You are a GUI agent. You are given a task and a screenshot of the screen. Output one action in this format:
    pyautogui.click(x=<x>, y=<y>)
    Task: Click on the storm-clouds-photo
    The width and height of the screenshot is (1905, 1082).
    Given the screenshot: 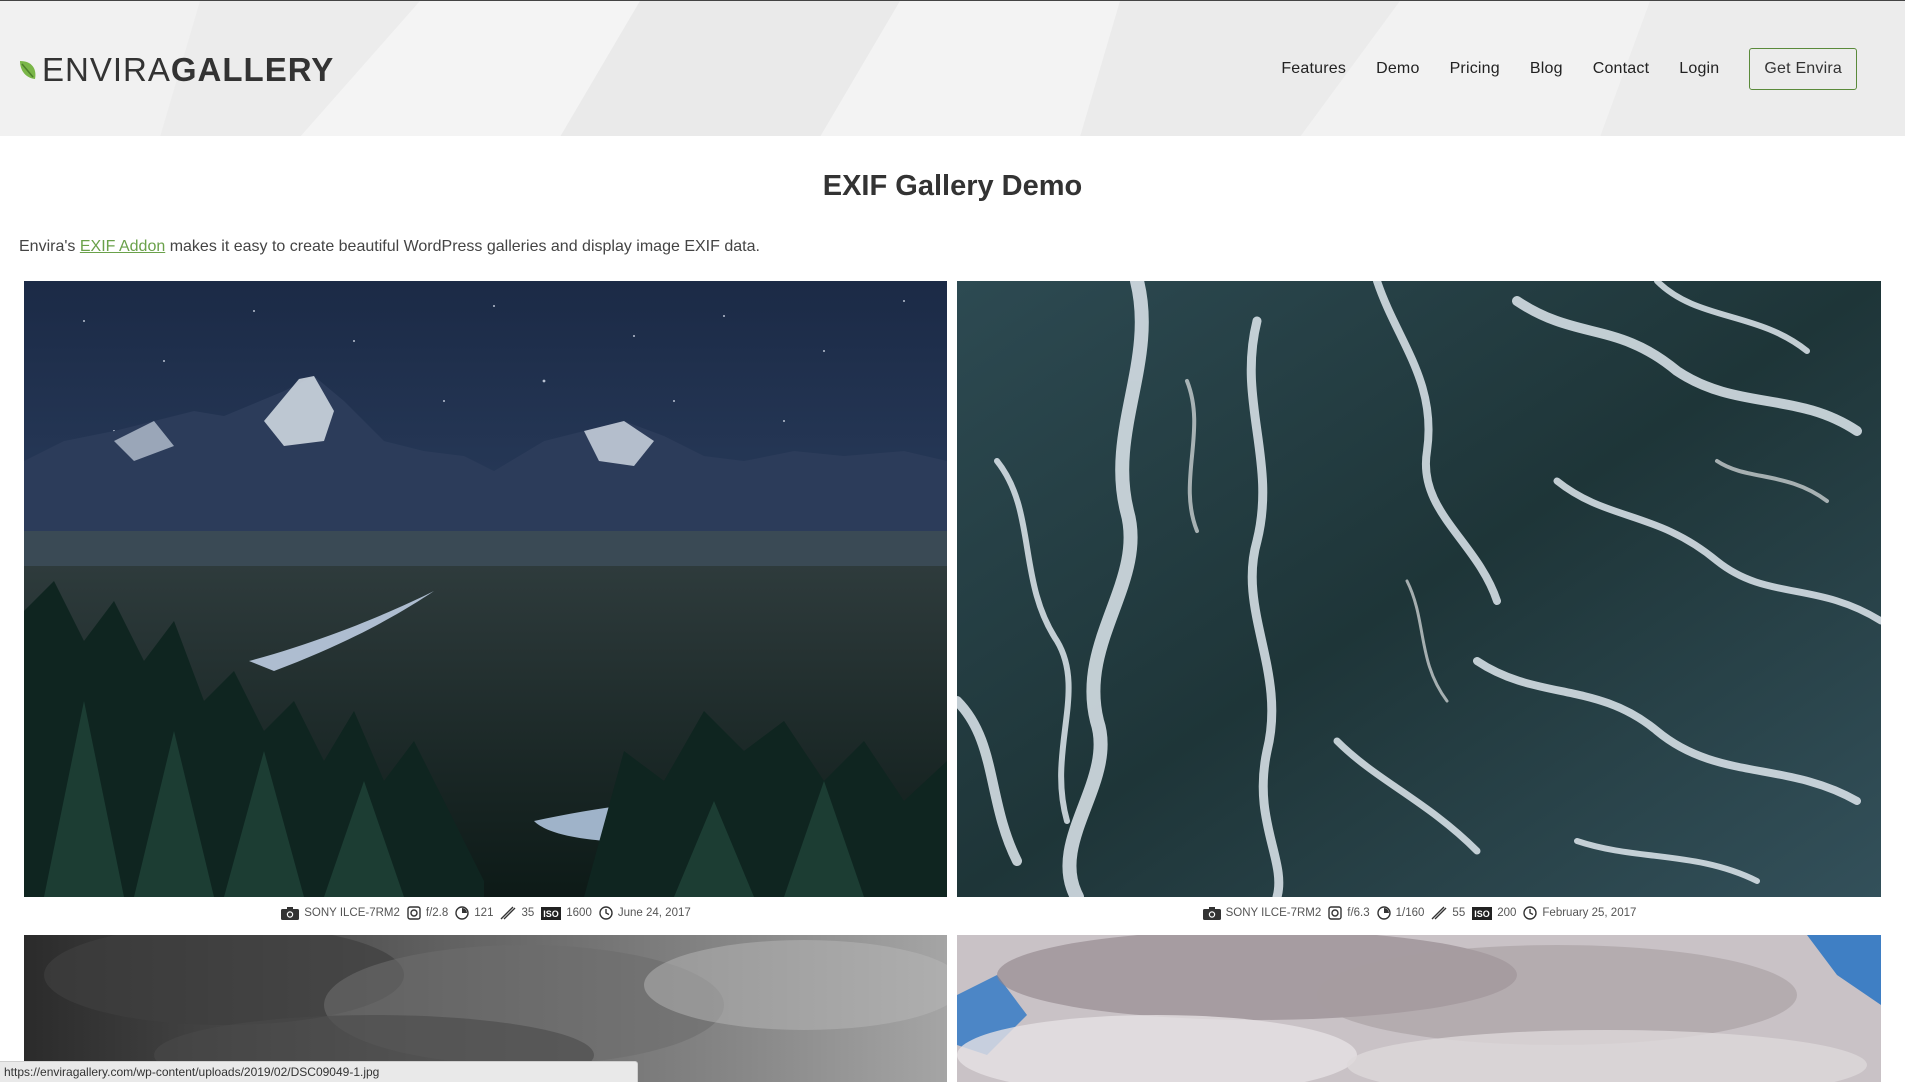 What is the action you would take?
    pyautogui.click(x=485, y=1008)
    